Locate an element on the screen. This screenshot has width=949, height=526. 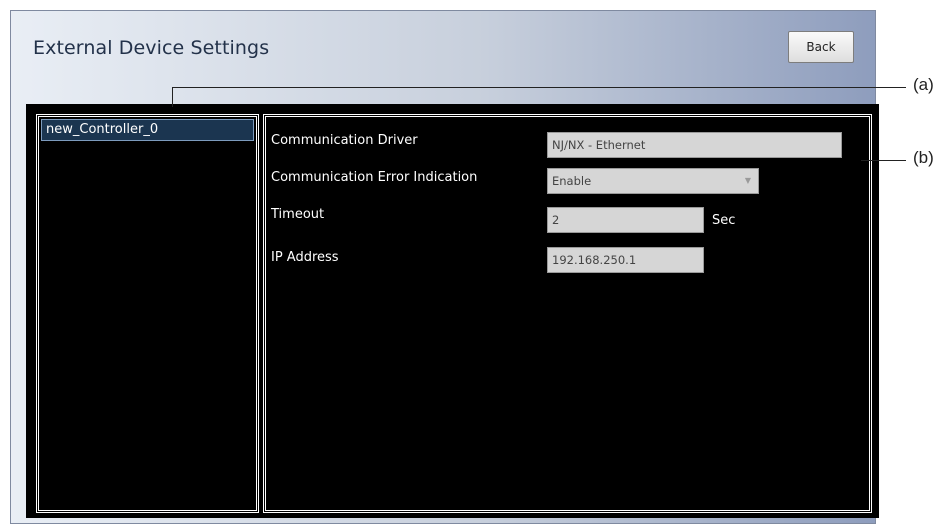
communication-error-indication-dropdown: Enable ▼ is located at coordinates (653, 181).